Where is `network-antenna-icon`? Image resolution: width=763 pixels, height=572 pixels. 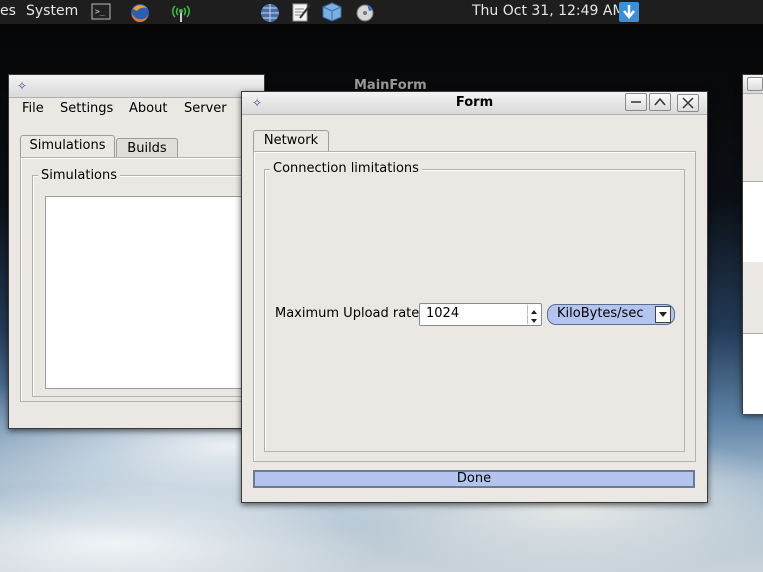
network-antenna-icon is located at coordinates (181, 12).